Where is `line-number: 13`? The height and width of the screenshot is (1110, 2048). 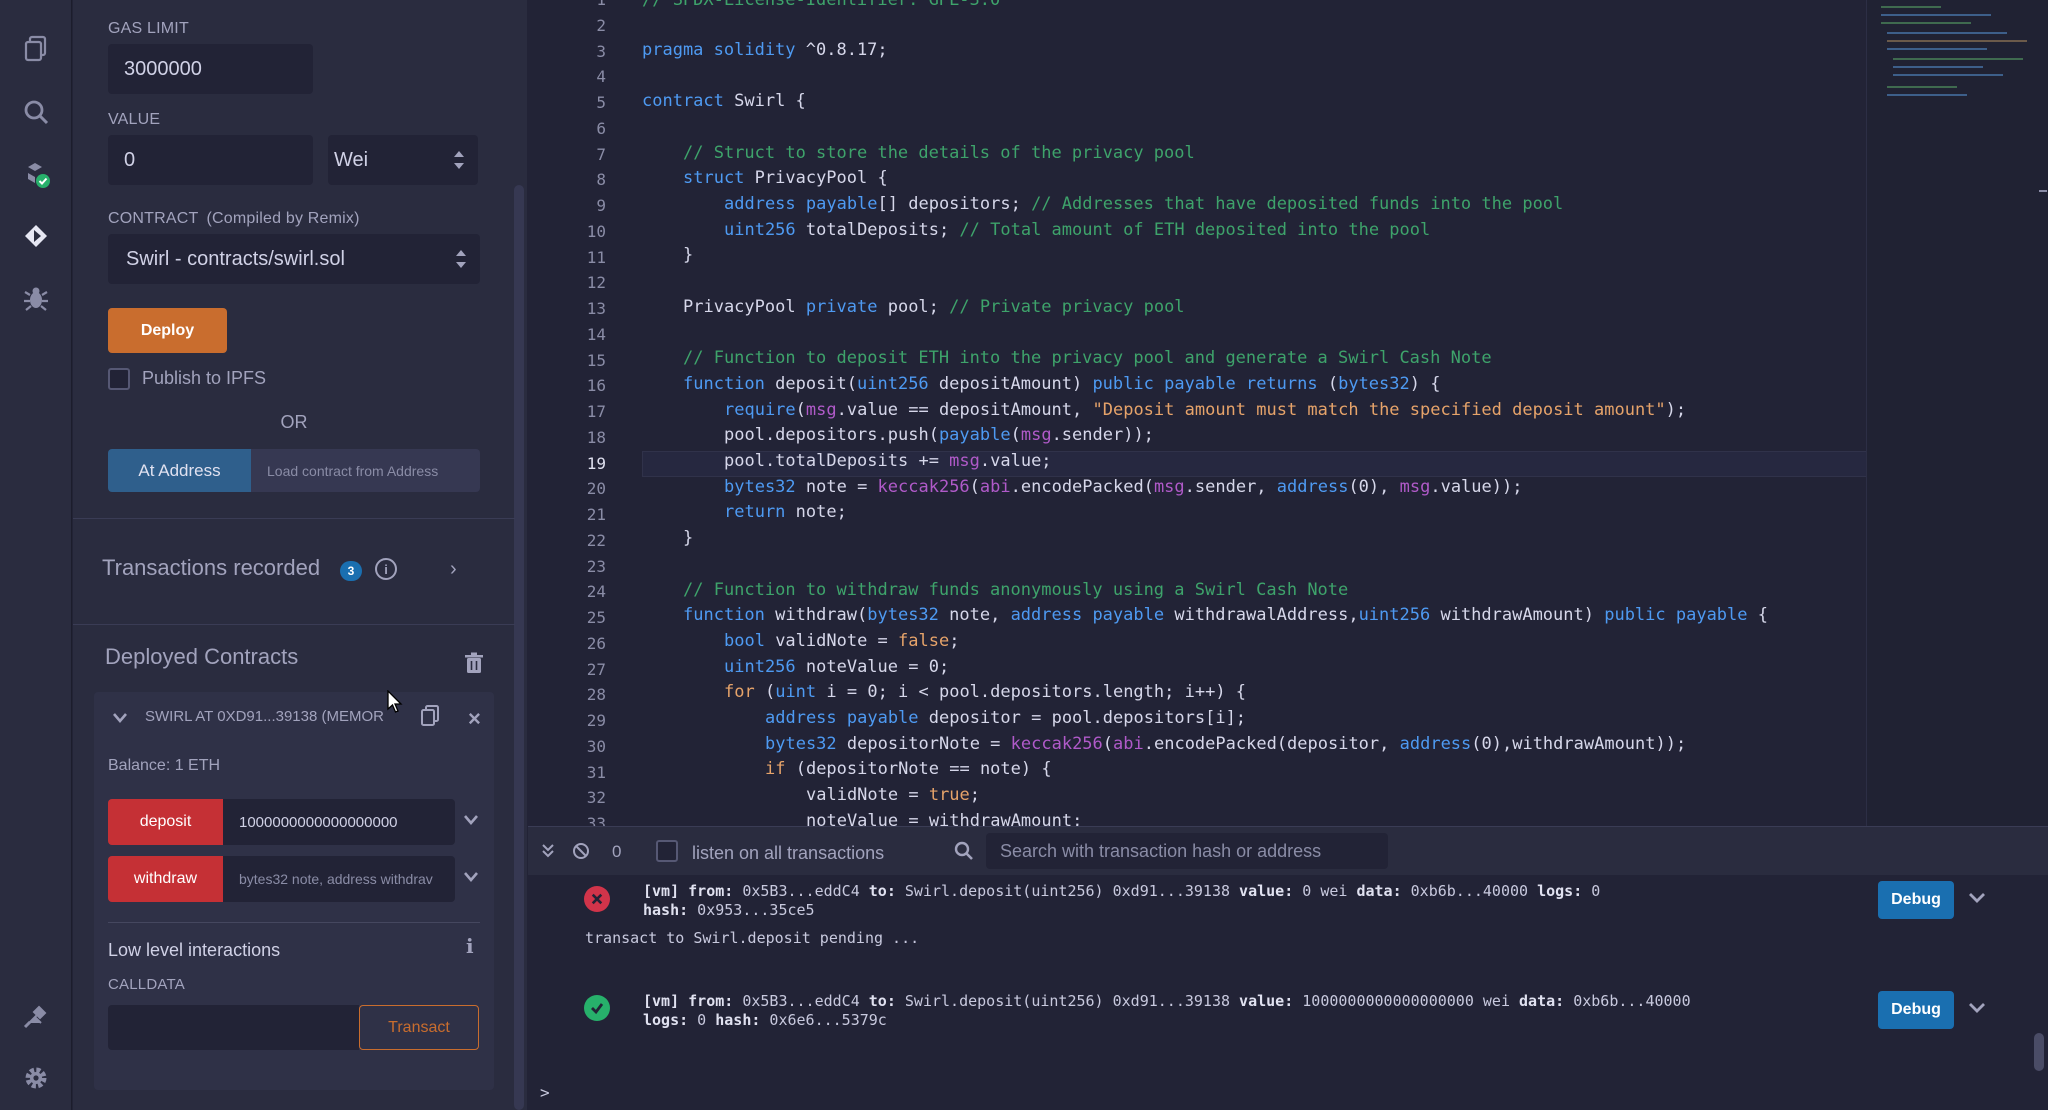 line-number: 13 is located at coordinates (596, 308).